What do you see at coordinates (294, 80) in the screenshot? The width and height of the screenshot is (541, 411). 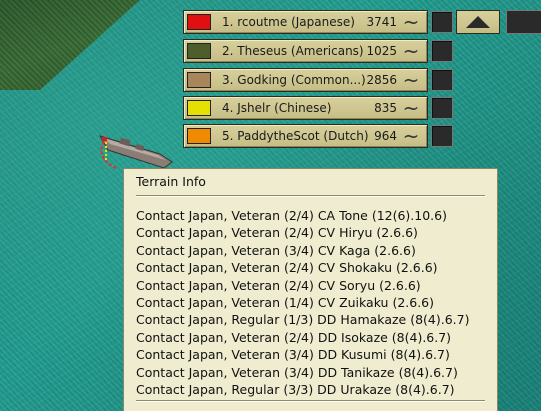 I see `player-name: 3. Godking (Common...)` at bounding box center [294, 80].